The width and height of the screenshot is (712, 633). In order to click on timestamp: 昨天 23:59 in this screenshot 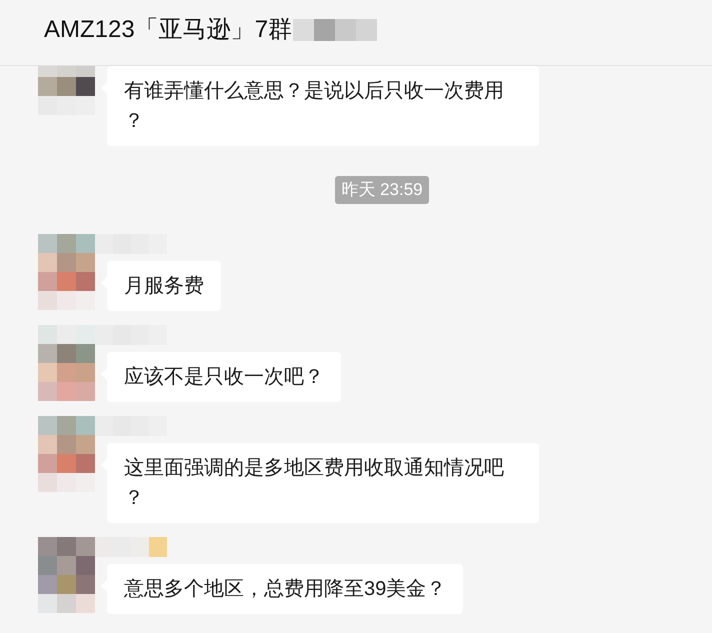, I will do `click(382, 190)`.